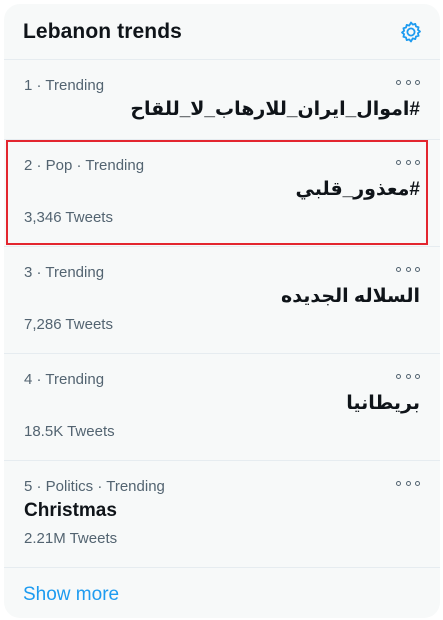 This screenshot has width=443, height=620. Describe the element at coordinates (350, 296) in the screenshot. I see `trend-name: السلاله الجديده` at that location.